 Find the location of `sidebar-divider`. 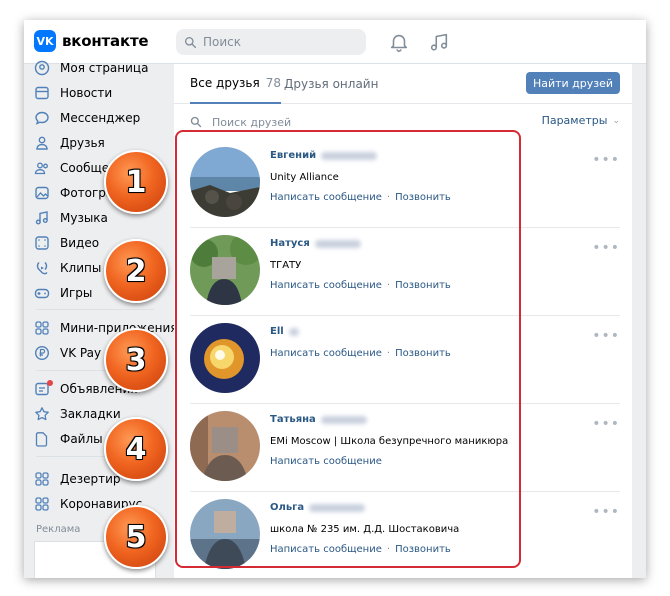

sidebar-divider is located at coordinates (95, 309).